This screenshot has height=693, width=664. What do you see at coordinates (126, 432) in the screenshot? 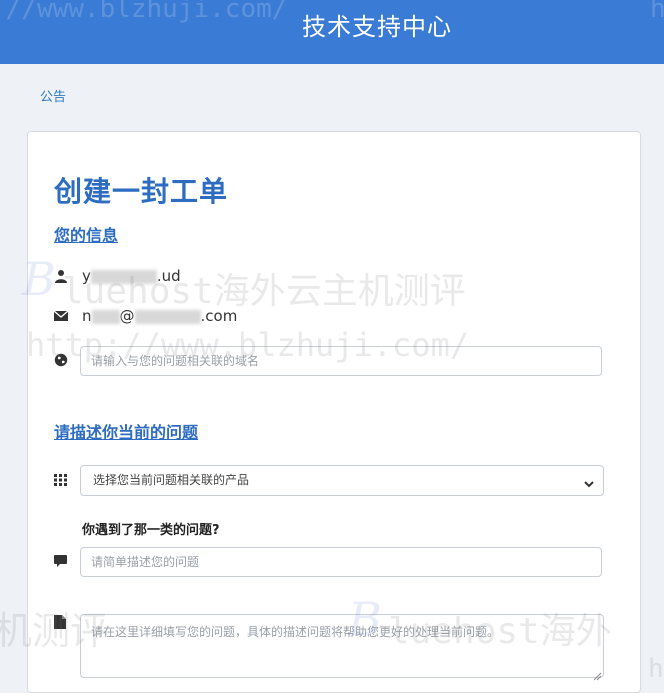
I see `section-describe-problem: 请描述你当前的问题` at bounding box center [126, 432].